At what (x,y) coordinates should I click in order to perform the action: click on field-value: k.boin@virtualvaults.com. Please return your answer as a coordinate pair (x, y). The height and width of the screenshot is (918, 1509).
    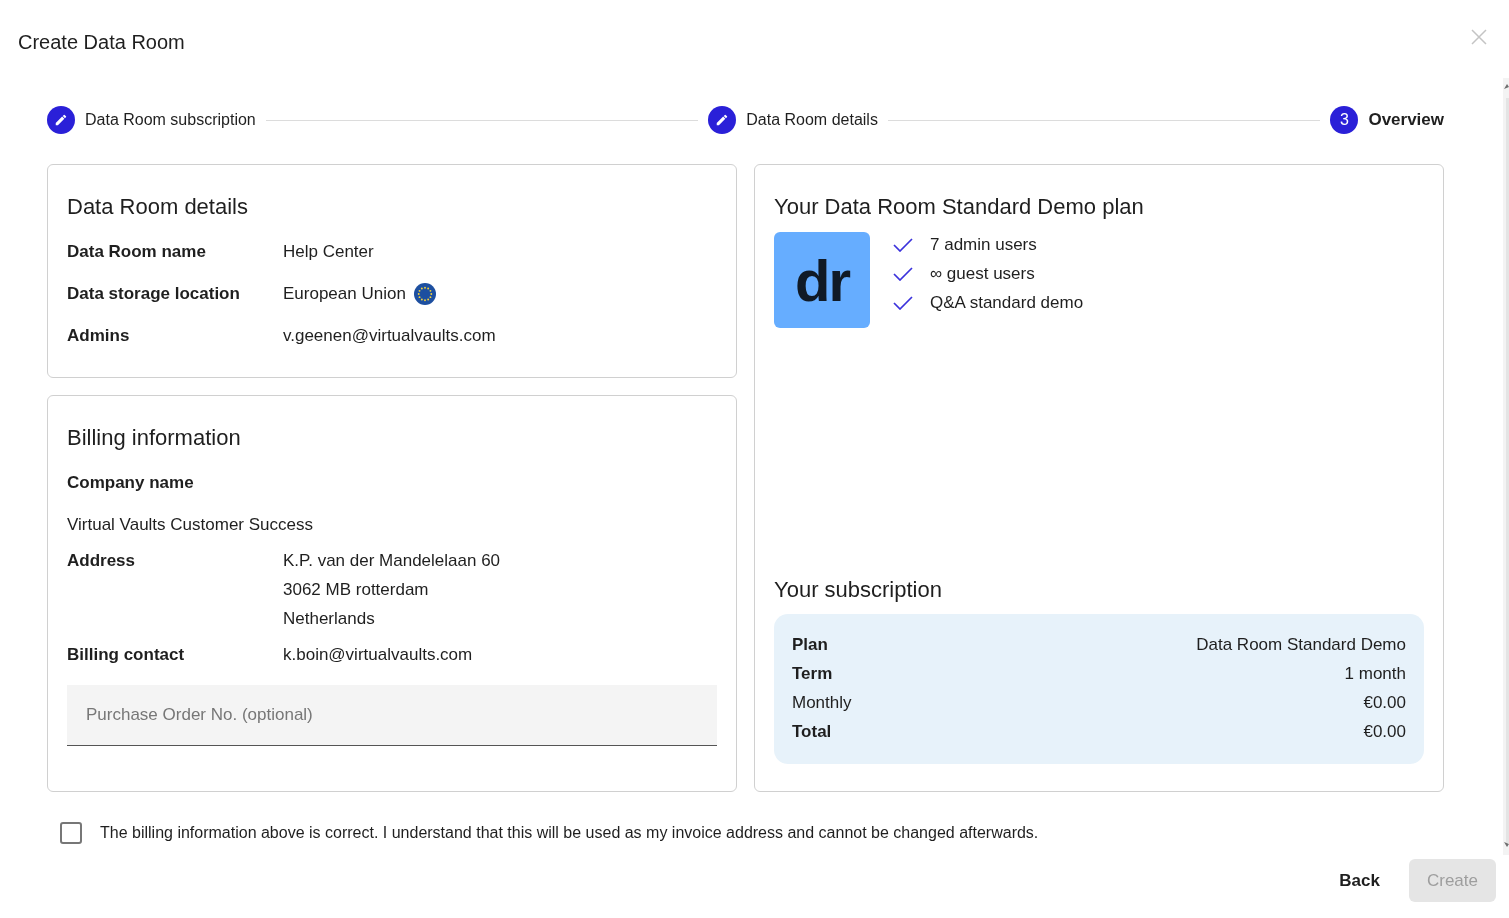
    Looking at the image, I should click on (378, 655).